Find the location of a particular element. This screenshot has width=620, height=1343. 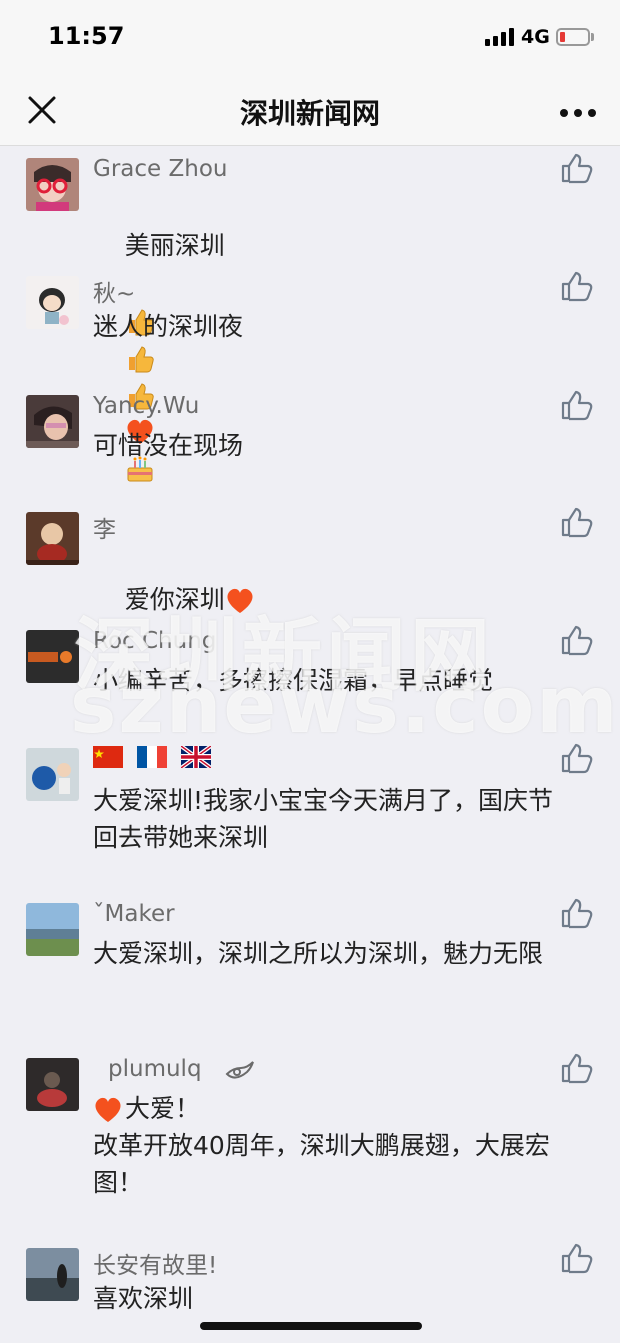

battery-nub is located at coordinates (592, 37).